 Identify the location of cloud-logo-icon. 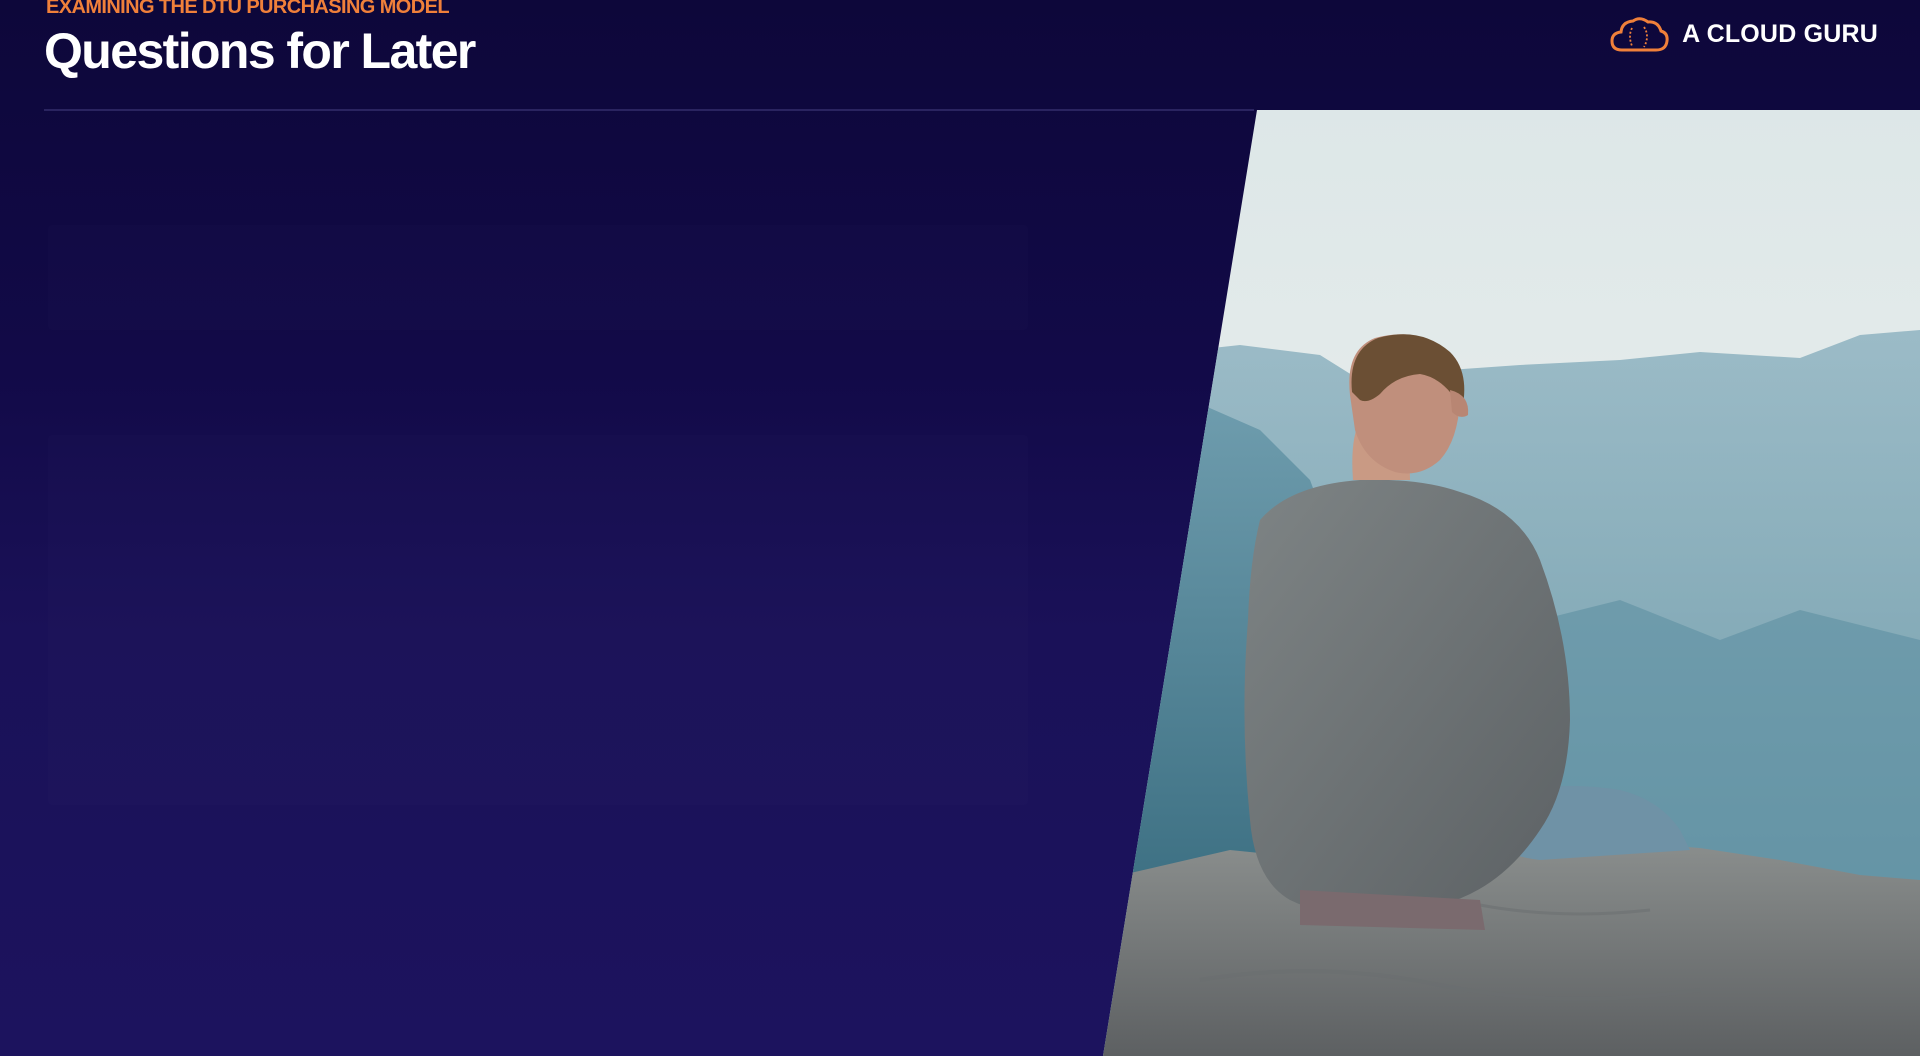
(1639, 34).